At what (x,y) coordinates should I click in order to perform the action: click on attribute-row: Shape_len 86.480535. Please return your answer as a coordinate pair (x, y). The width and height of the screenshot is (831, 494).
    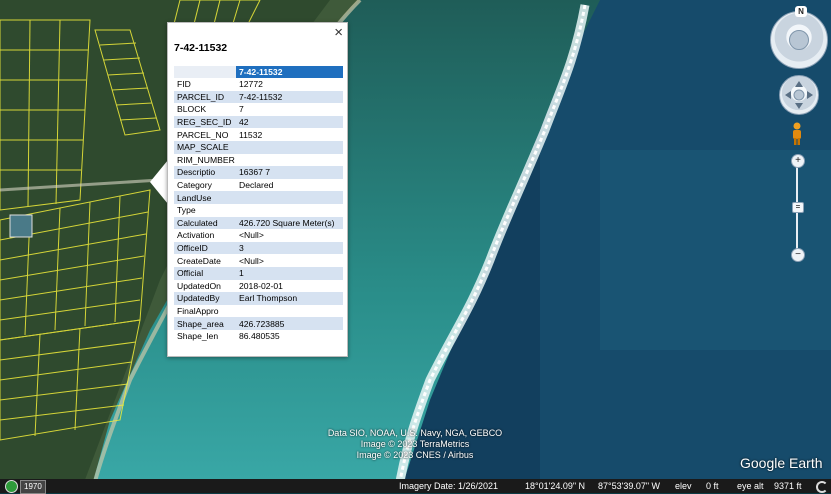
    Looking at the image, I should click on (258, 336).